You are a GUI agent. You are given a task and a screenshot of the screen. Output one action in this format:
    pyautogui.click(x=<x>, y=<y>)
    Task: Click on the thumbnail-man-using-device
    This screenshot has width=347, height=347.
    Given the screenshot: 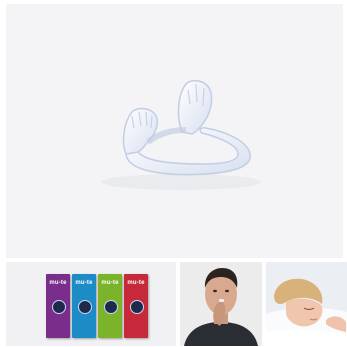 What is the action you would take?
    pyautogui.click(x=221, y=304)
    